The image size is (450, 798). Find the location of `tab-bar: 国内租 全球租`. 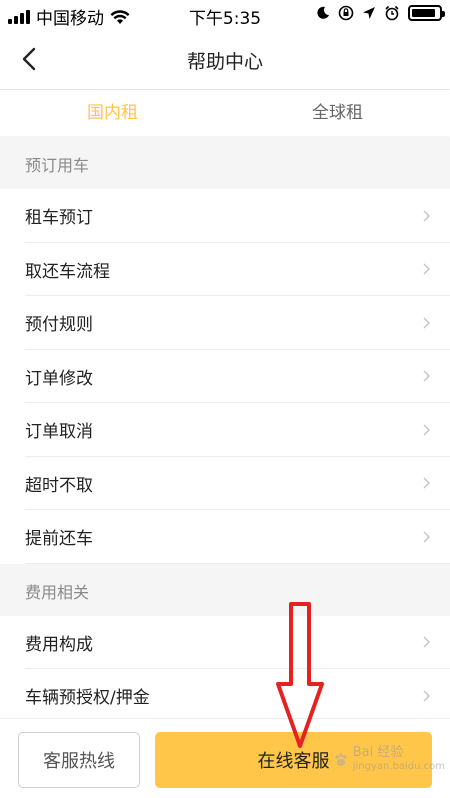

tab-bar: 国内租 全球租 is located at coordinates (225, 113).